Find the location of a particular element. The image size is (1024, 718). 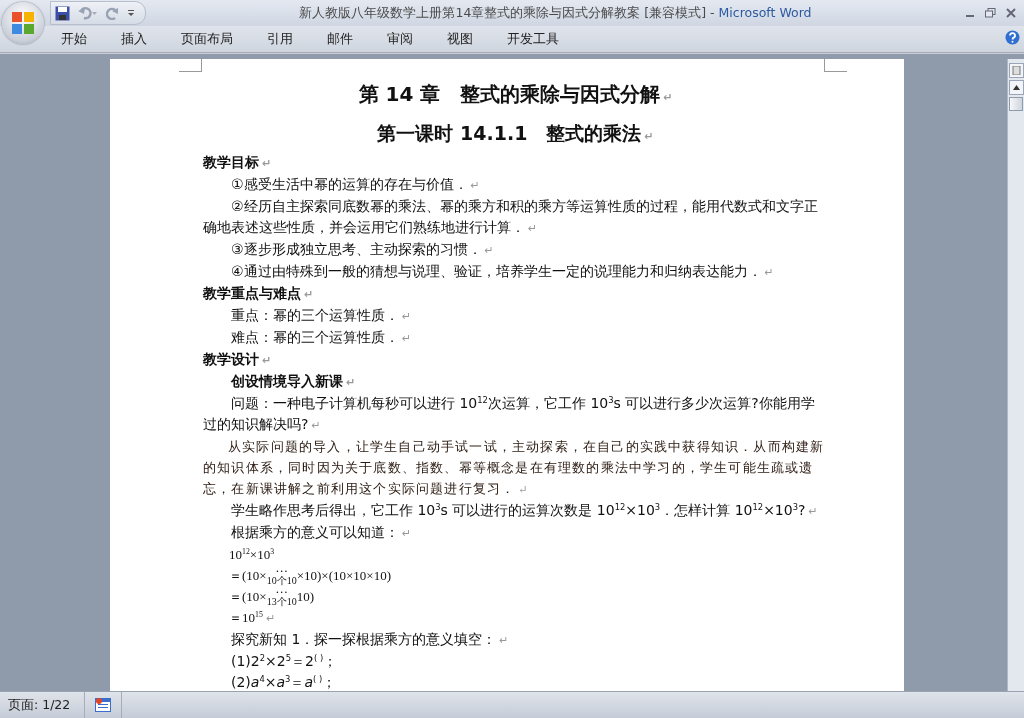

layout-icon is located at coordinates (103, 705).